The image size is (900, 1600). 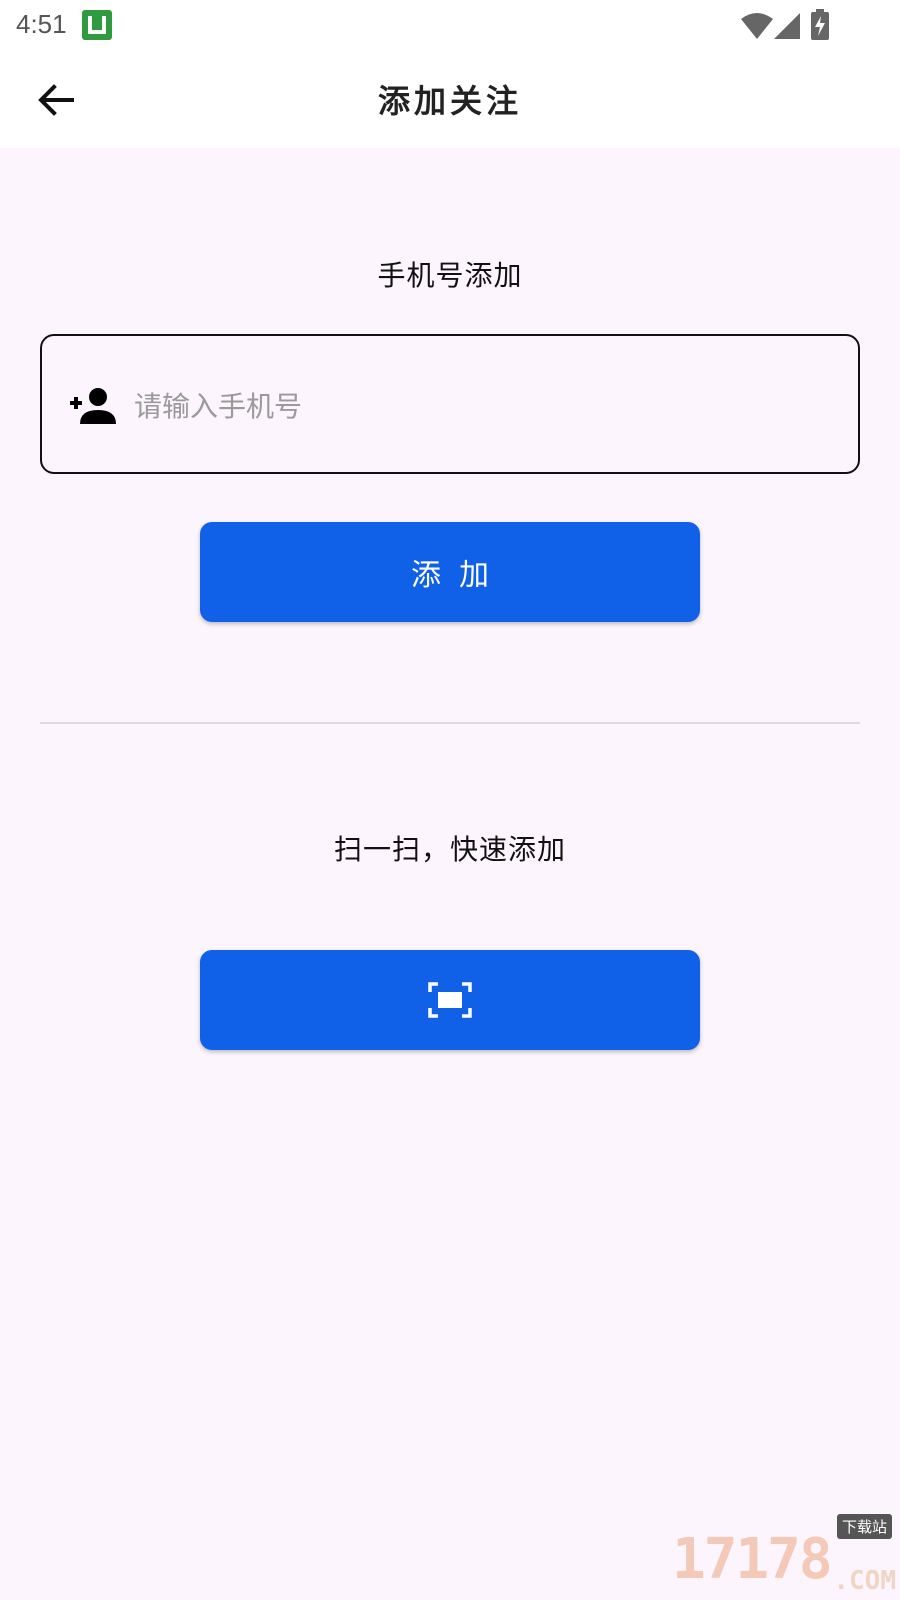 I want to click on wifi-icon, so click(x=757, y=26).